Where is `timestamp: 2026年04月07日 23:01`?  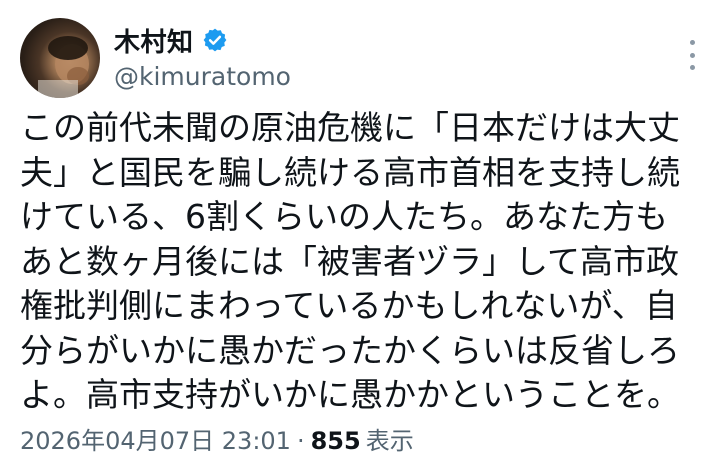
timestamp: 2026年04月07日 23:01 is located at coordinates (155, 438).